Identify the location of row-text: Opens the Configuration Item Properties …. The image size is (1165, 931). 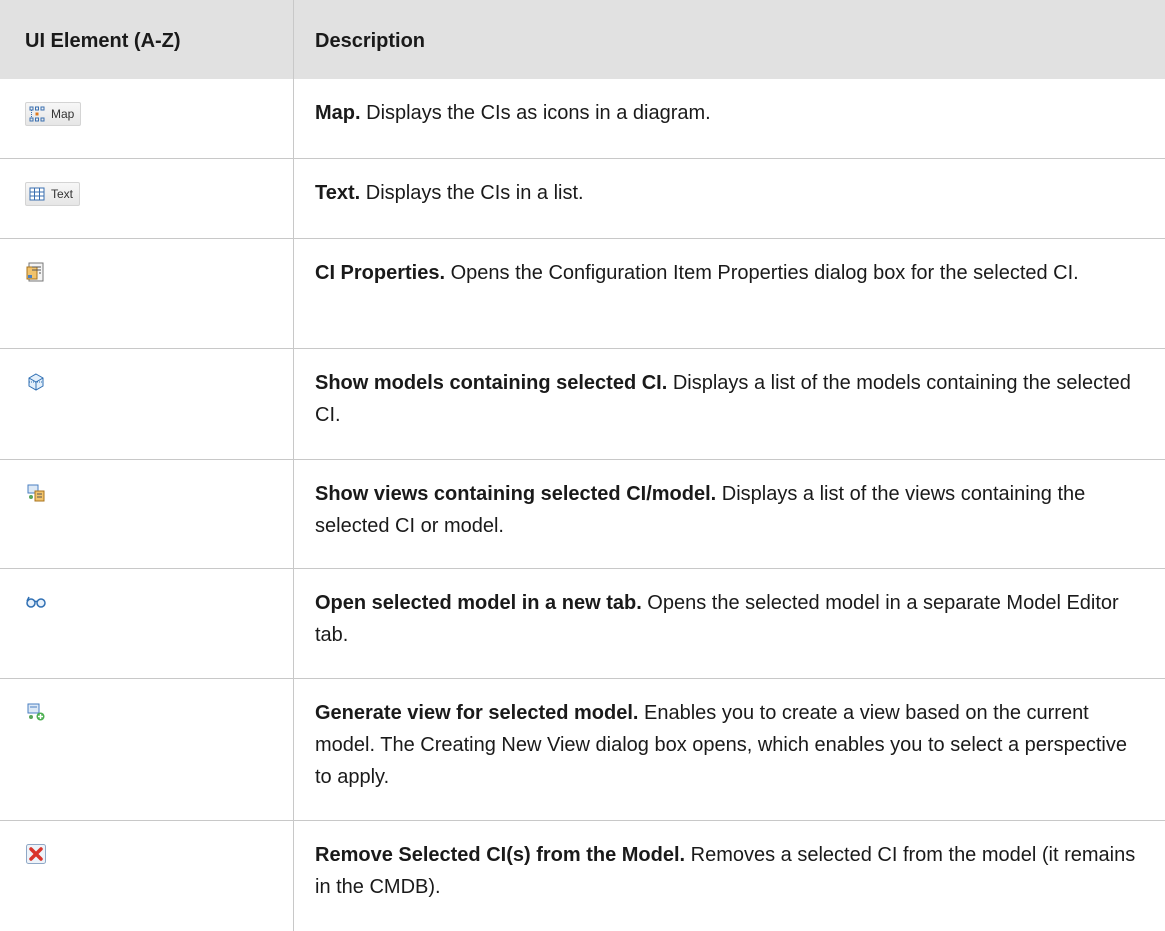
(762, 273).